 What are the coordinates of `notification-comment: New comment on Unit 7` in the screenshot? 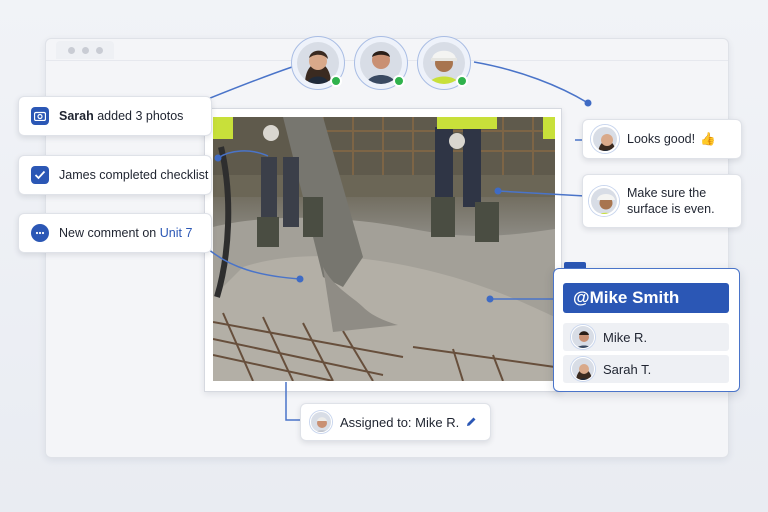 It's located at (115, 233).